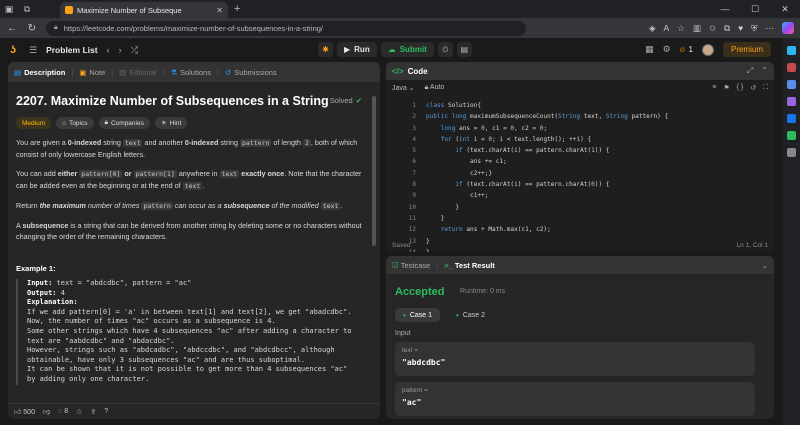 Image resolution: width=800 pixels, height=425 pixels. I want to click on tab-test-result: >_ Test Result, so click(469, 265).